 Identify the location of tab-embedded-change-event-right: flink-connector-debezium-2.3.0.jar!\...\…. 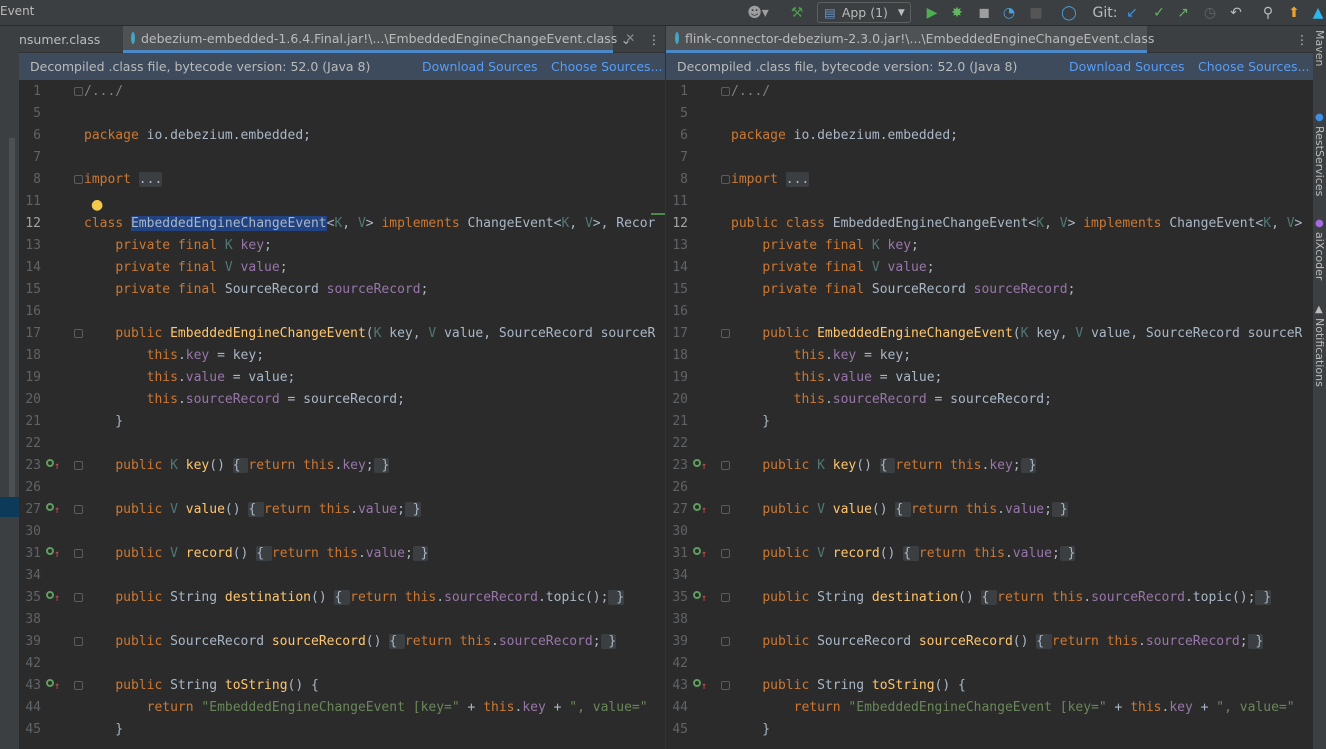
(910, 39).